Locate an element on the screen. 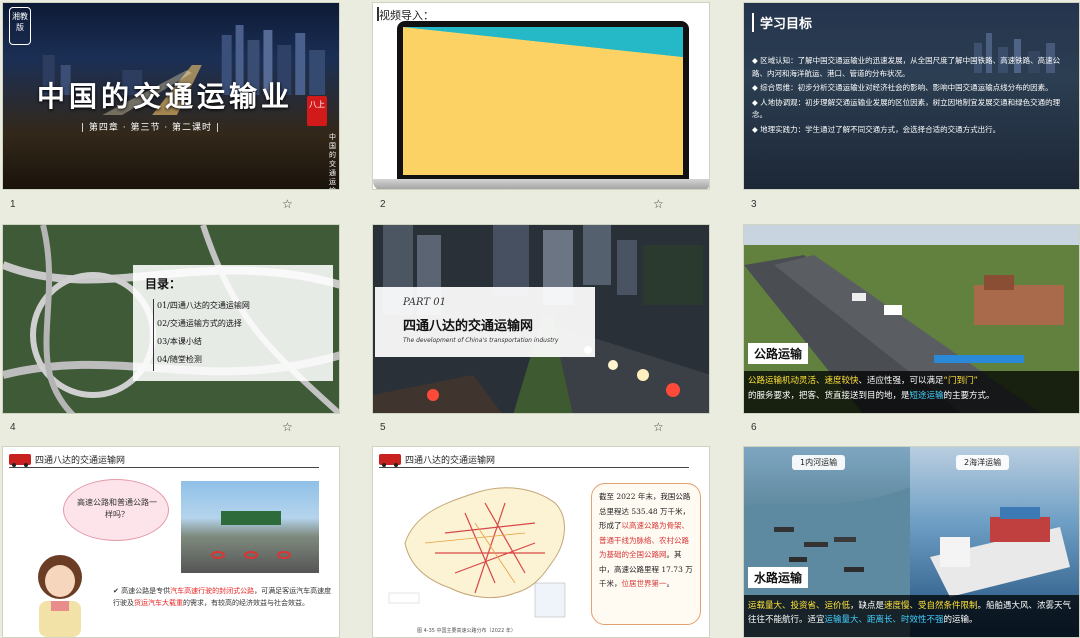  text-span: ✔ 高速公路是专供 is located at coordinates (142, 591).